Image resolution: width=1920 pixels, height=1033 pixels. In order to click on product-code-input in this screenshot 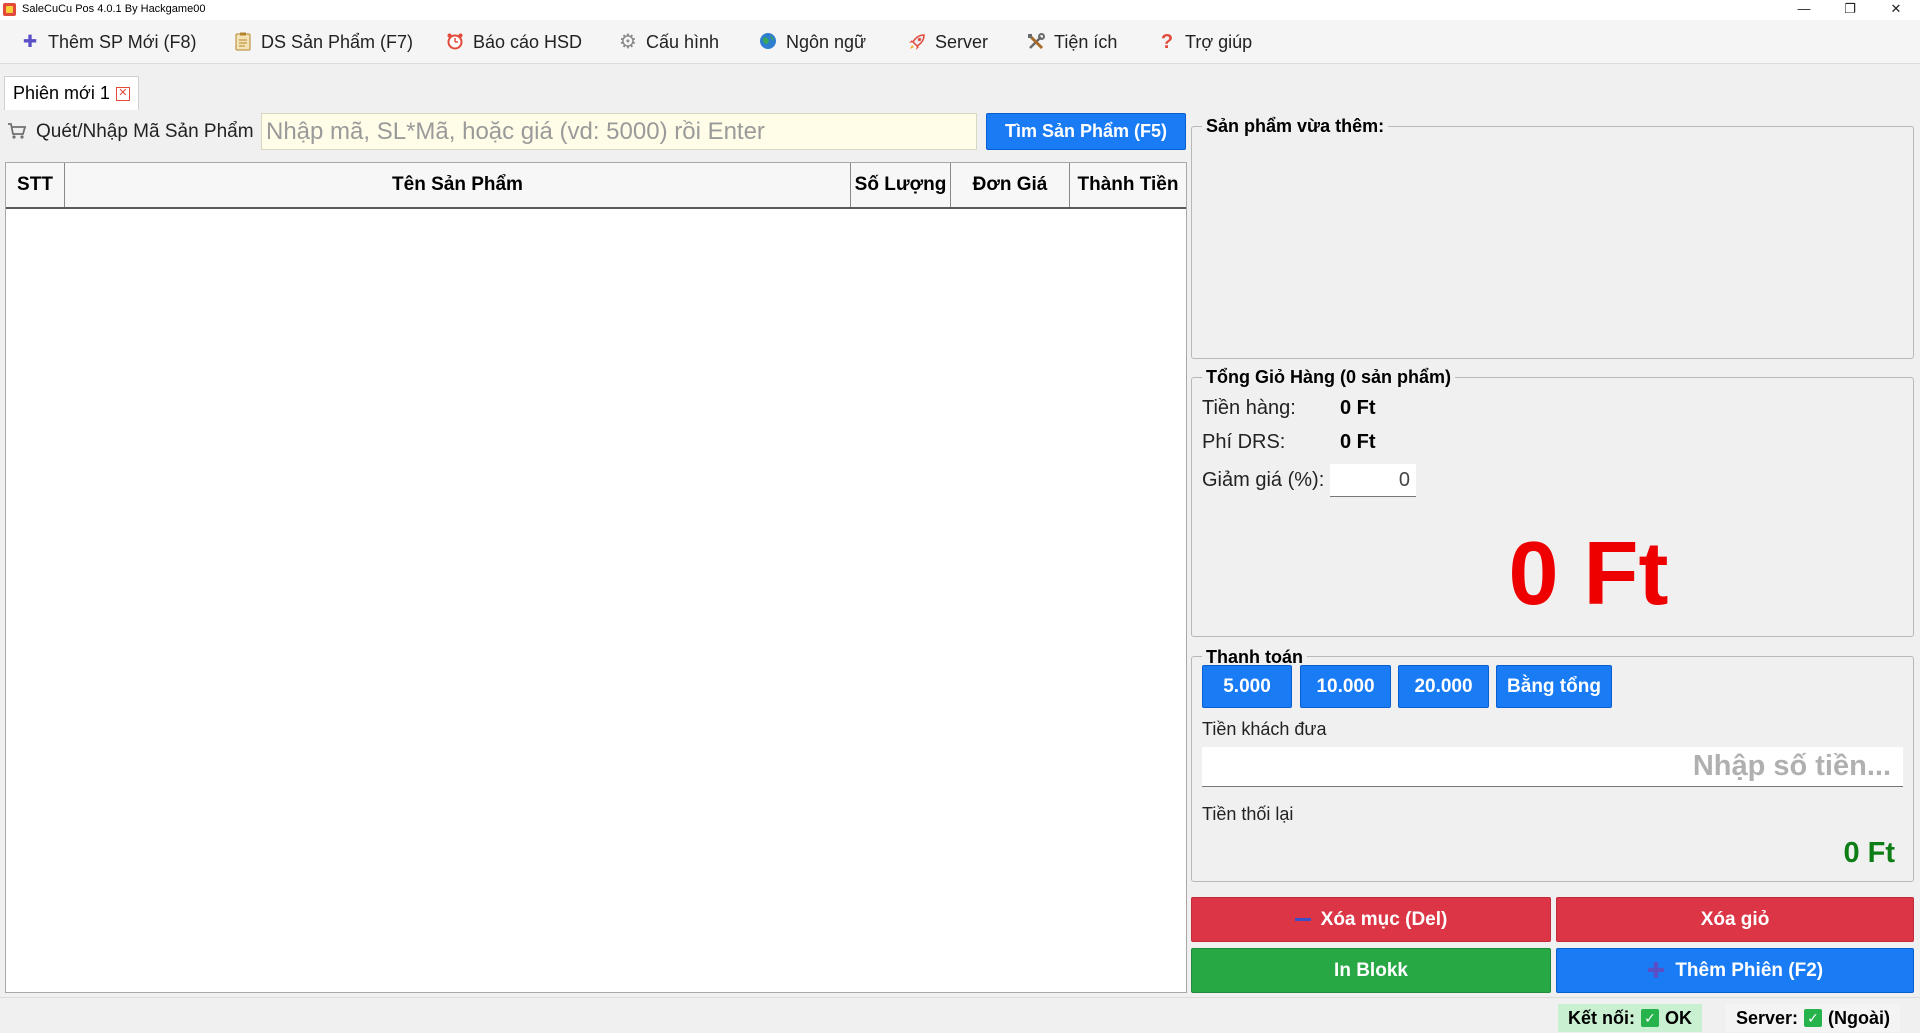, I will do `click(619, 131)`.